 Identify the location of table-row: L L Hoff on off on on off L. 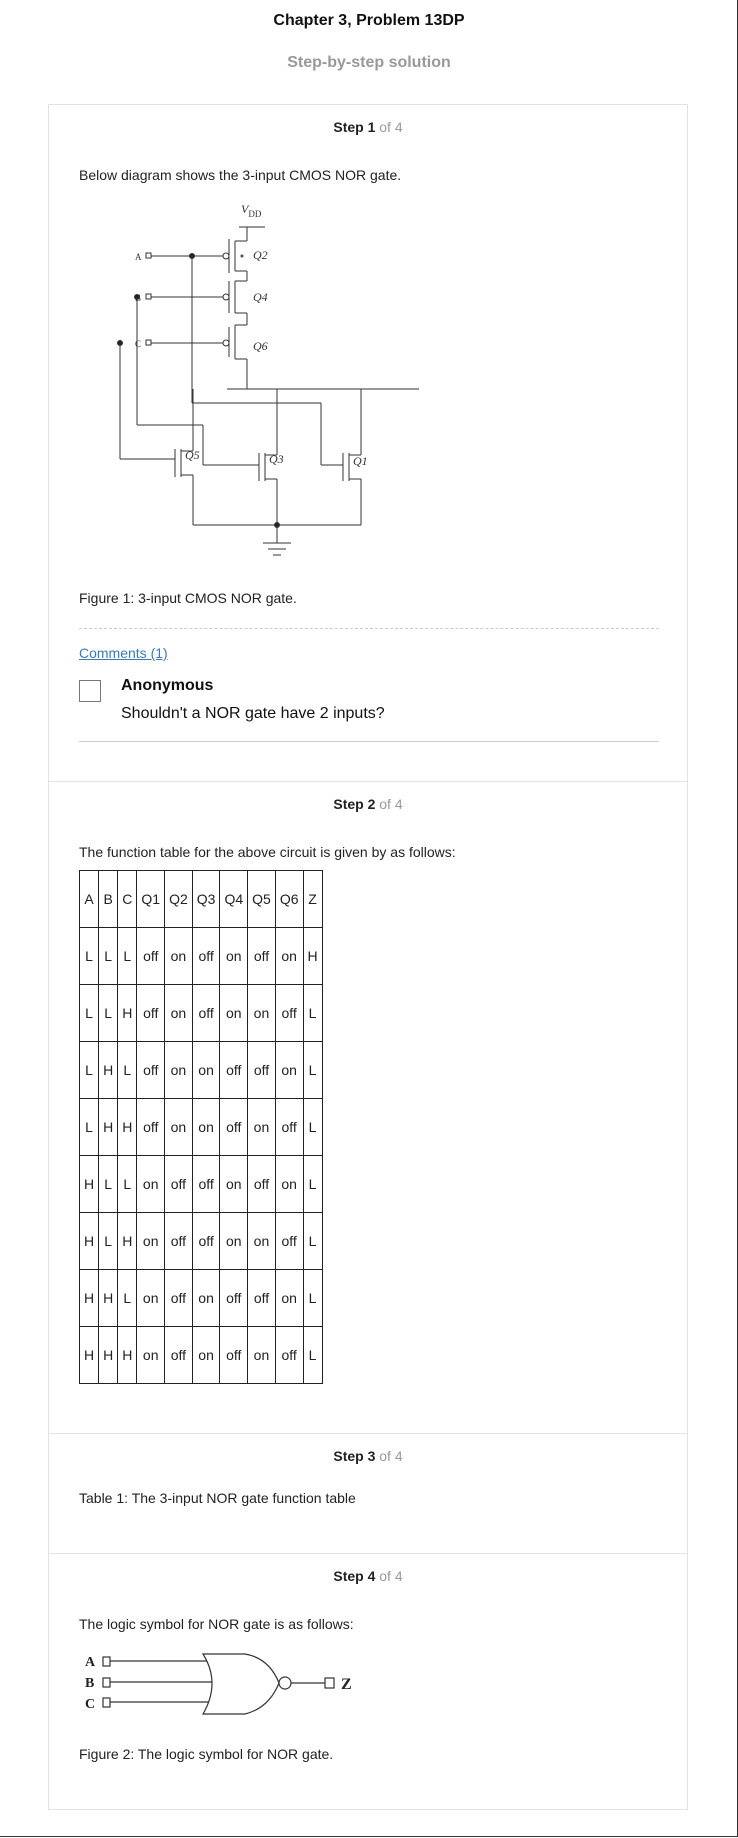
(200, 1013).